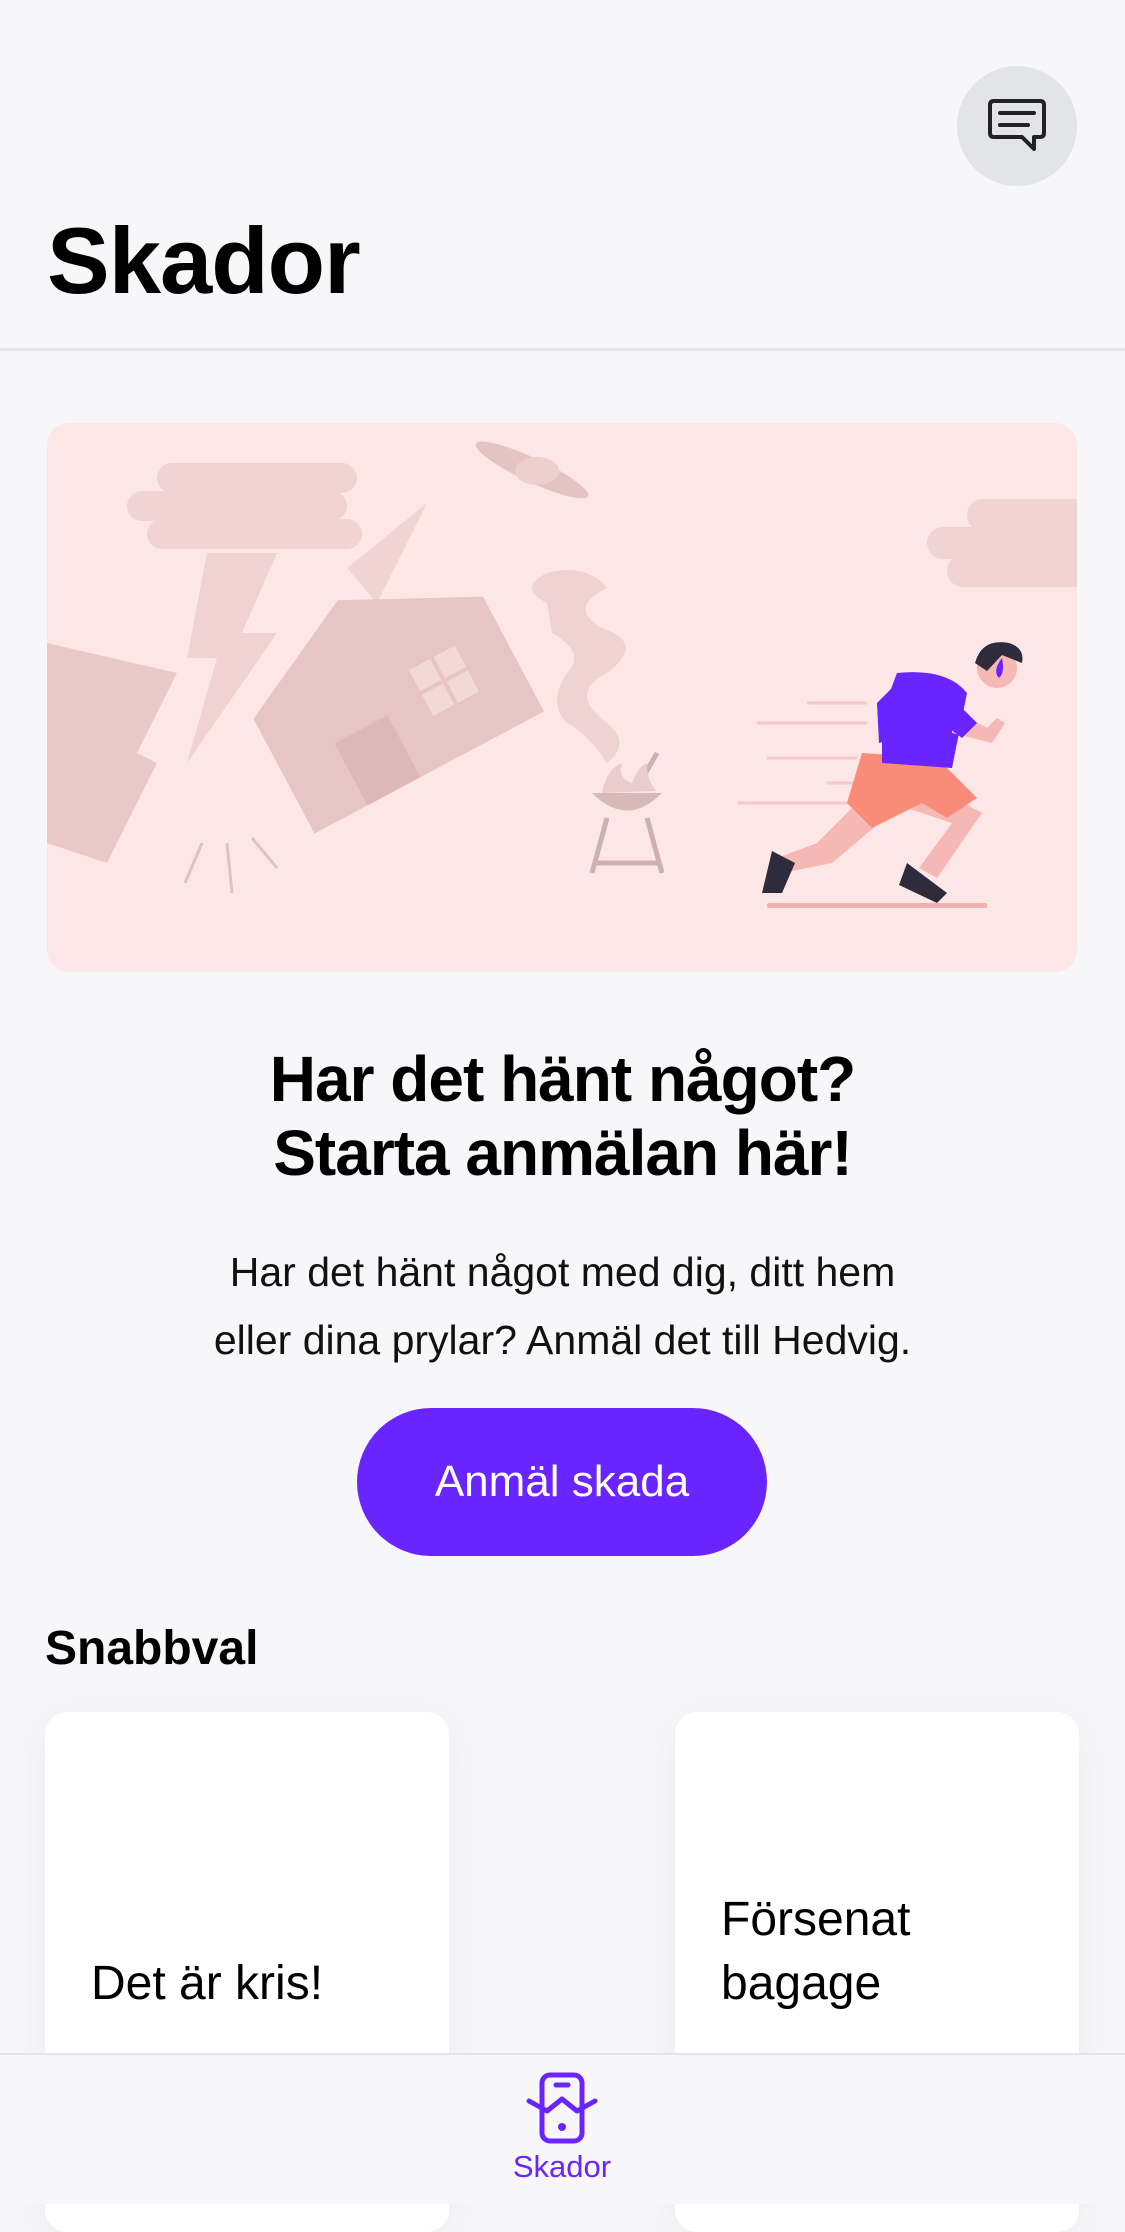 This screenshot has width=1125, height=2232. Describe the element at coordinates (204, 260) in the screenshot. I see `page-title: Skador` at that location.